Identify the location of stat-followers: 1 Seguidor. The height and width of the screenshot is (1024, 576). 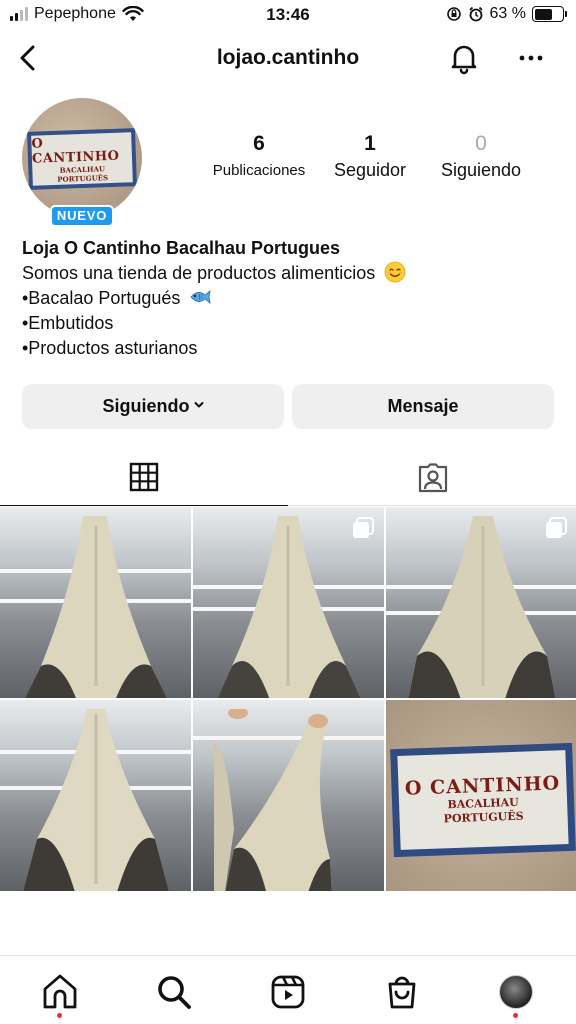
(370, 156).